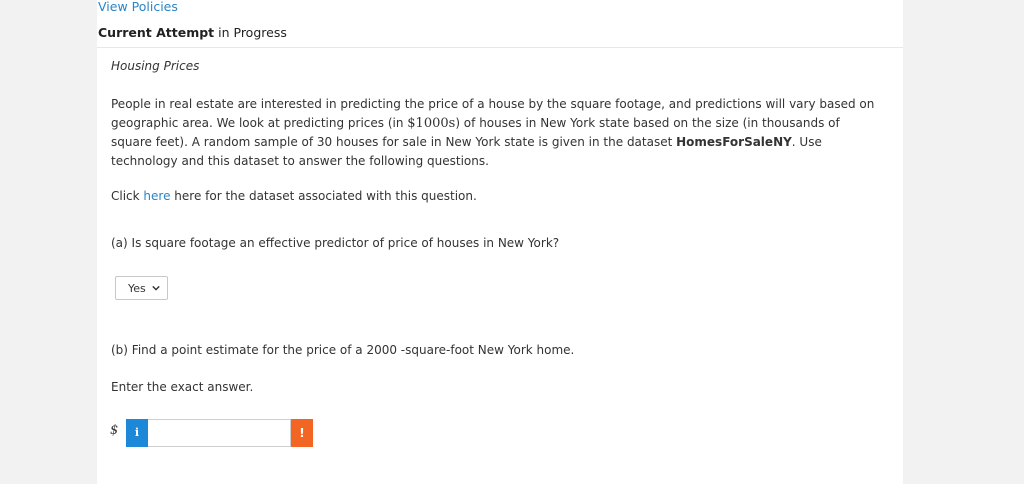  What do you see at coordinates (156, 32) in the screenshot?
I see `attempt-status-bold: Current Attempt` at bounding box center [156, 32].